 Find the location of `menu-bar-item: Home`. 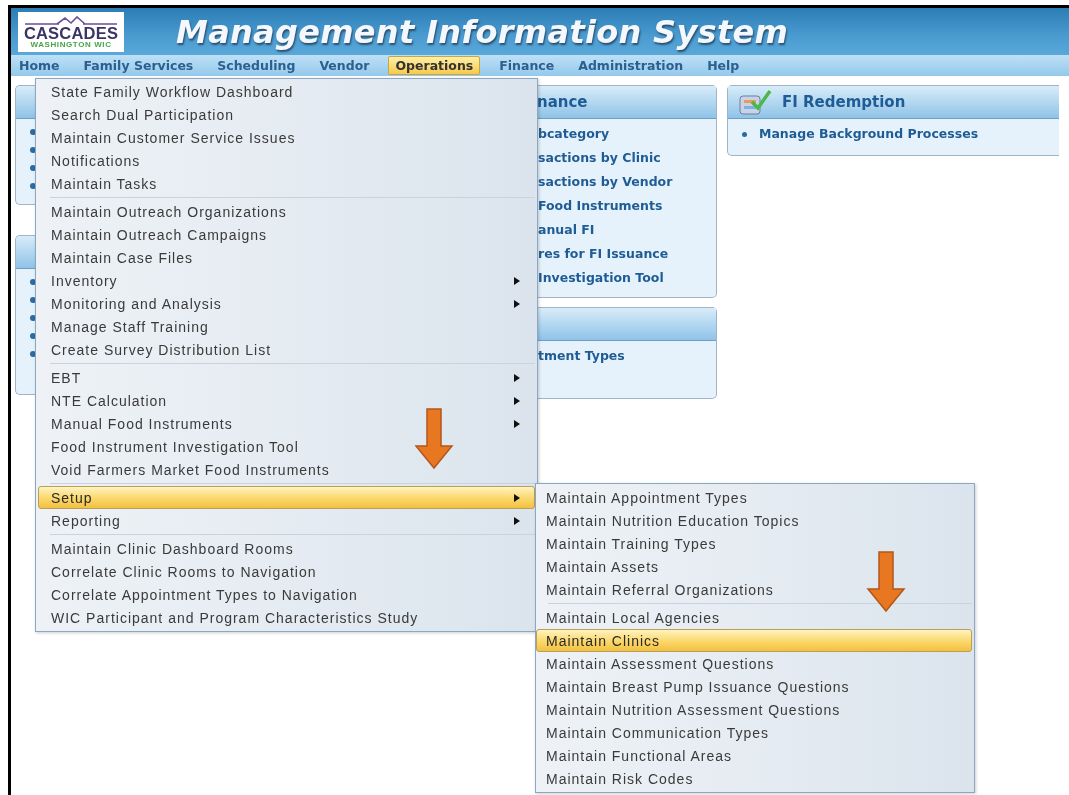

menu-bar-item: Home is located at coordinates (39, 65).